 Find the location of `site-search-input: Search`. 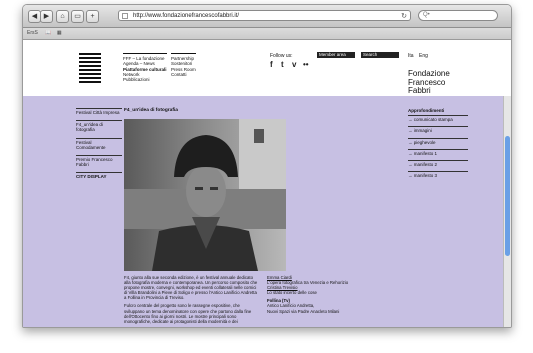

site-search-input: Search is located at coordinates (380, 55).